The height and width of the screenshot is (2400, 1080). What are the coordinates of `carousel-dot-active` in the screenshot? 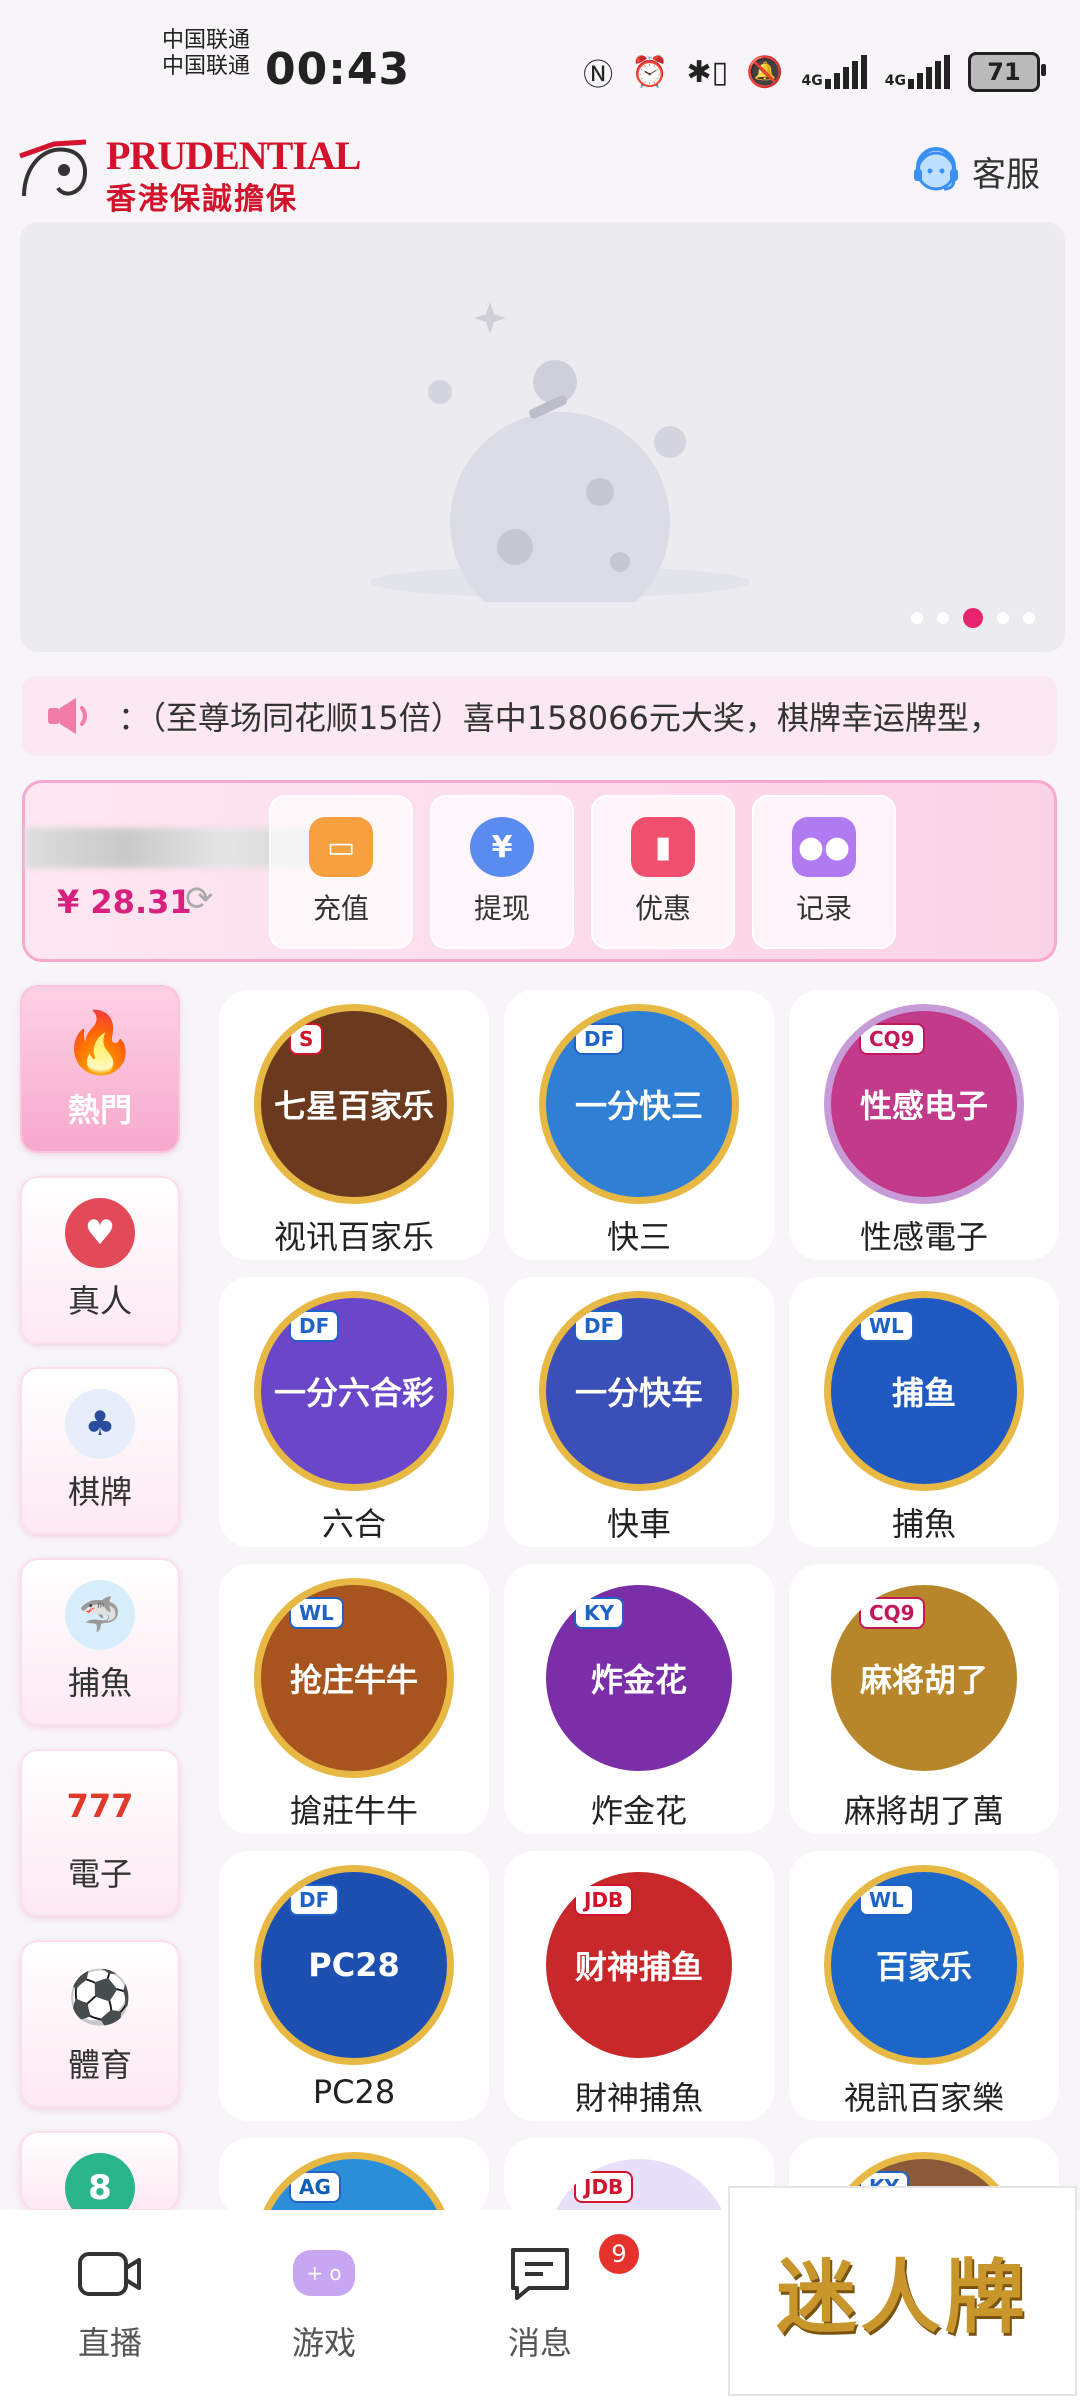 It's located at (973, 618).